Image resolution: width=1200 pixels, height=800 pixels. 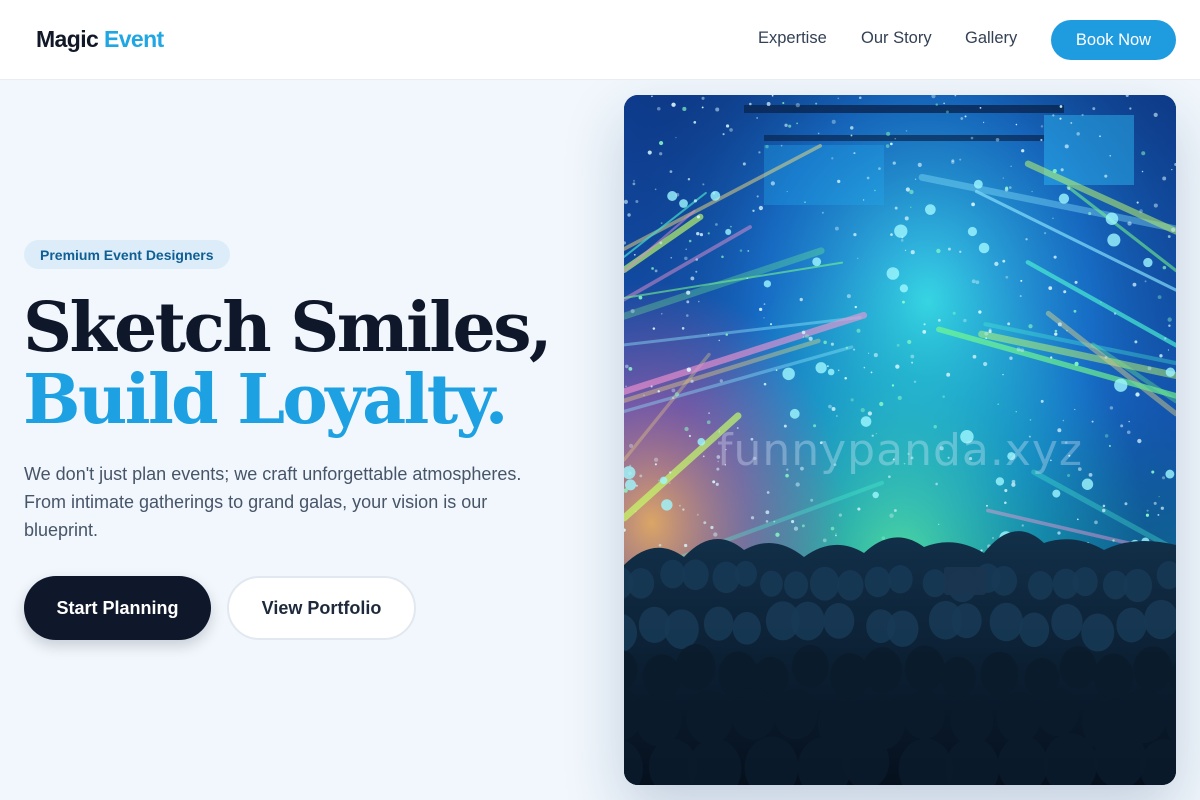 What do you see at coordinates (100, 39) in the screenshot?
I see `brand-logo: Magic Event` at bounding box center [100, 39].